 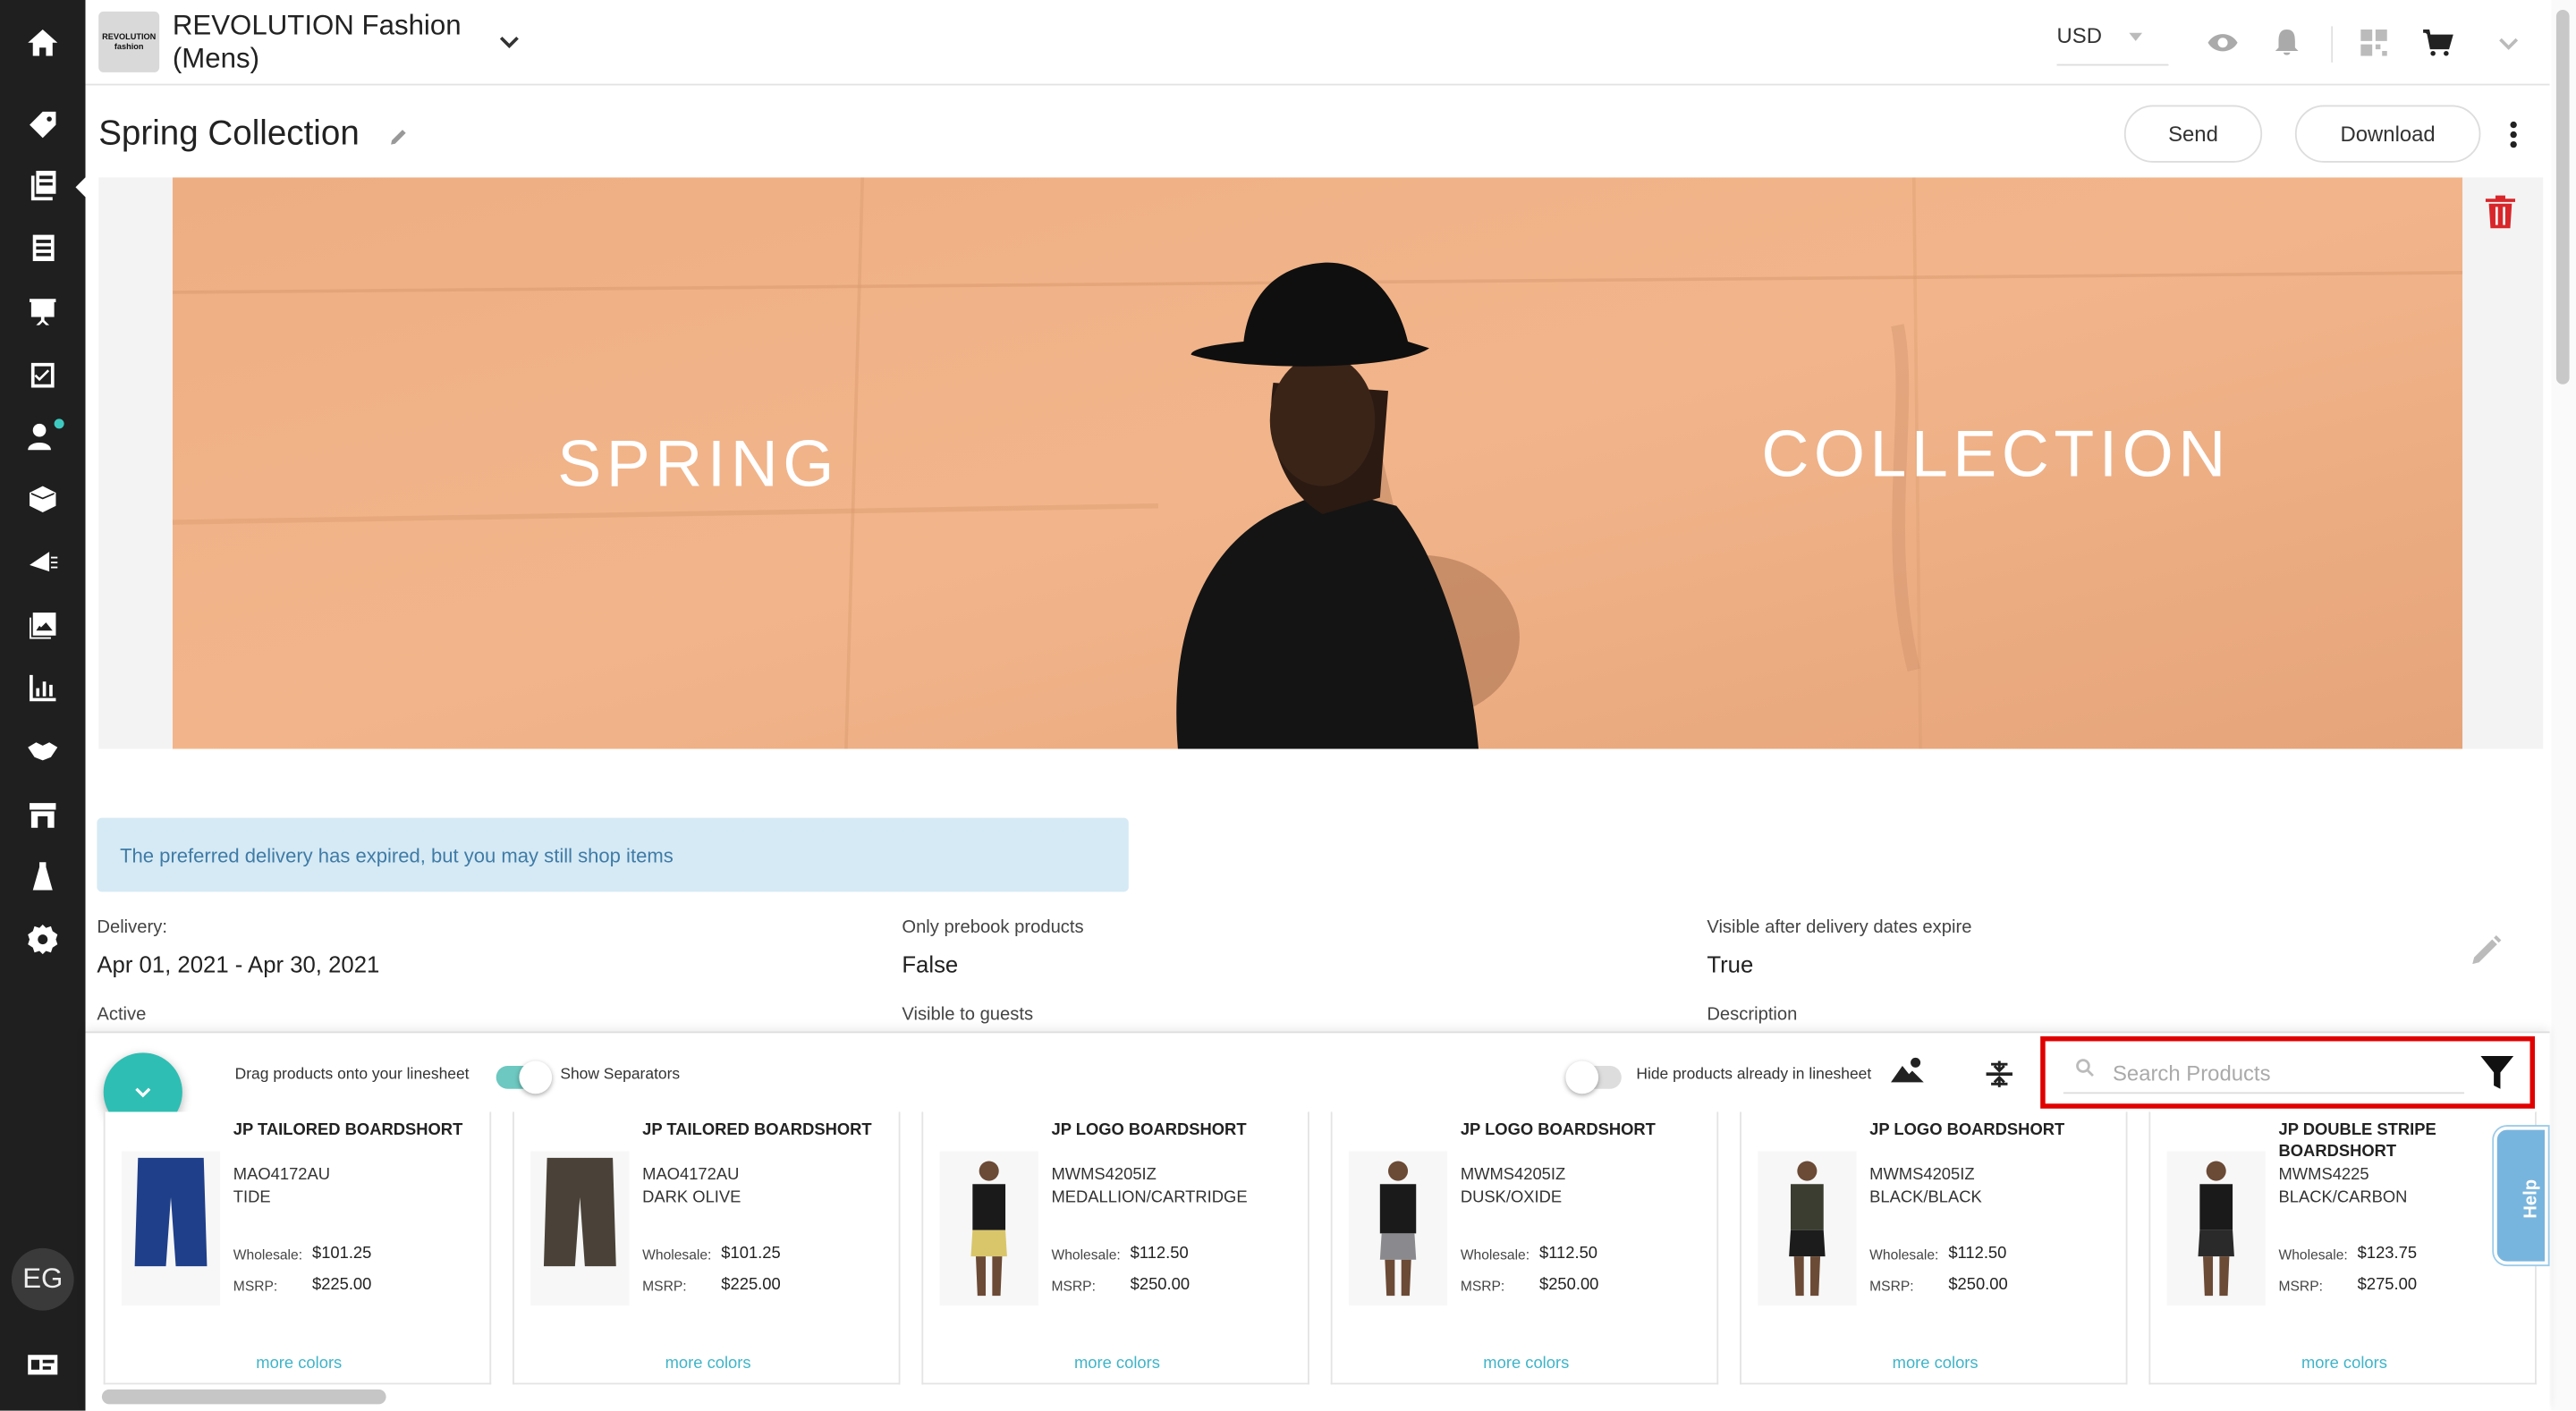 What do you see at coordinates (81, 187) in the screenshot?
I see `active-nav-indicator` at bounding box center [81, 187].